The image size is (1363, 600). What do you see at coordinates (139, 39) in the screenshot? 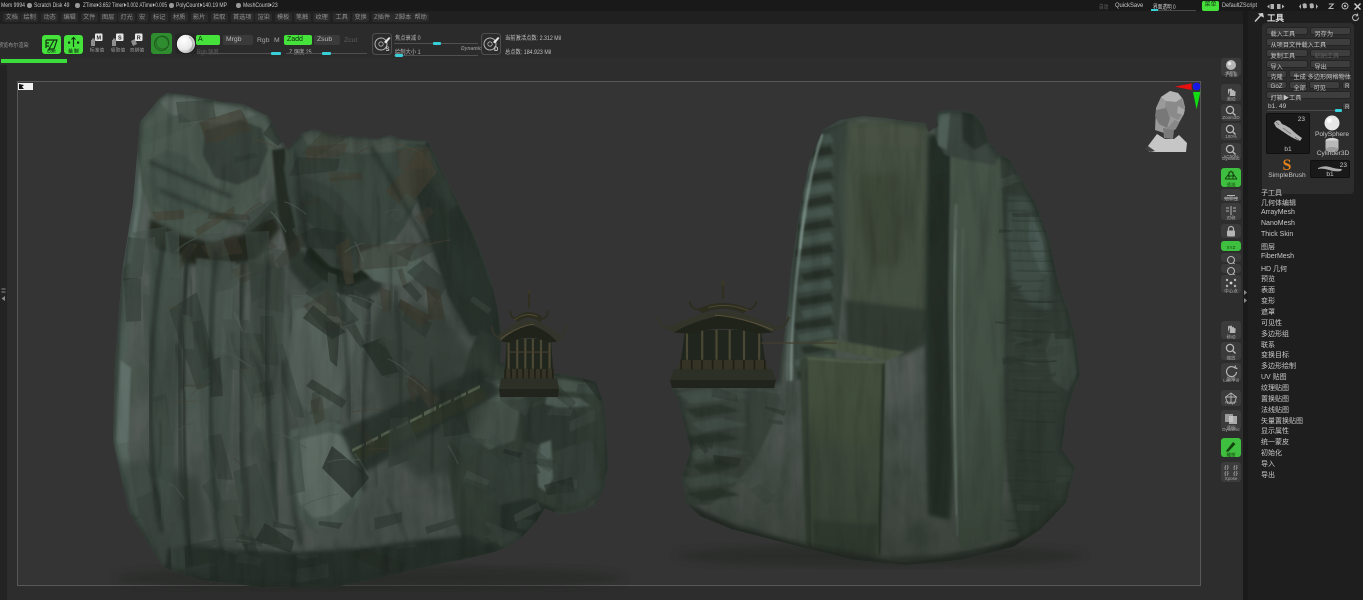
I see `svg-text: R` at bounding box center [139, 39].